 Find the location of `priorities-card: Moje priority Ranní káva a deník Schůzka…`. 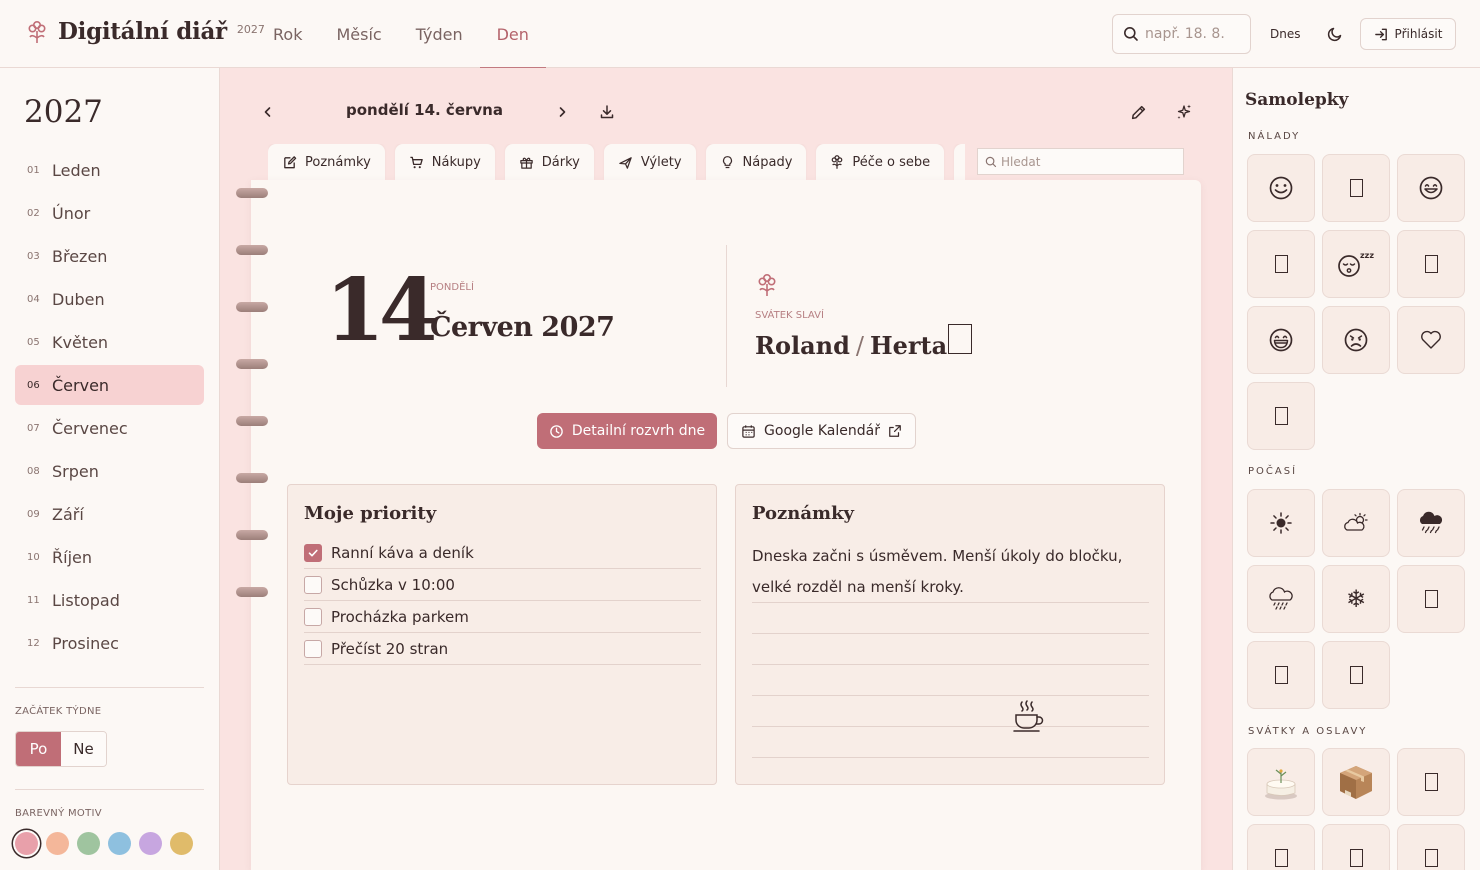

priorities-card: Moje priority Ranní káva a deník Schůzka… is located at coordinates (502, 634).